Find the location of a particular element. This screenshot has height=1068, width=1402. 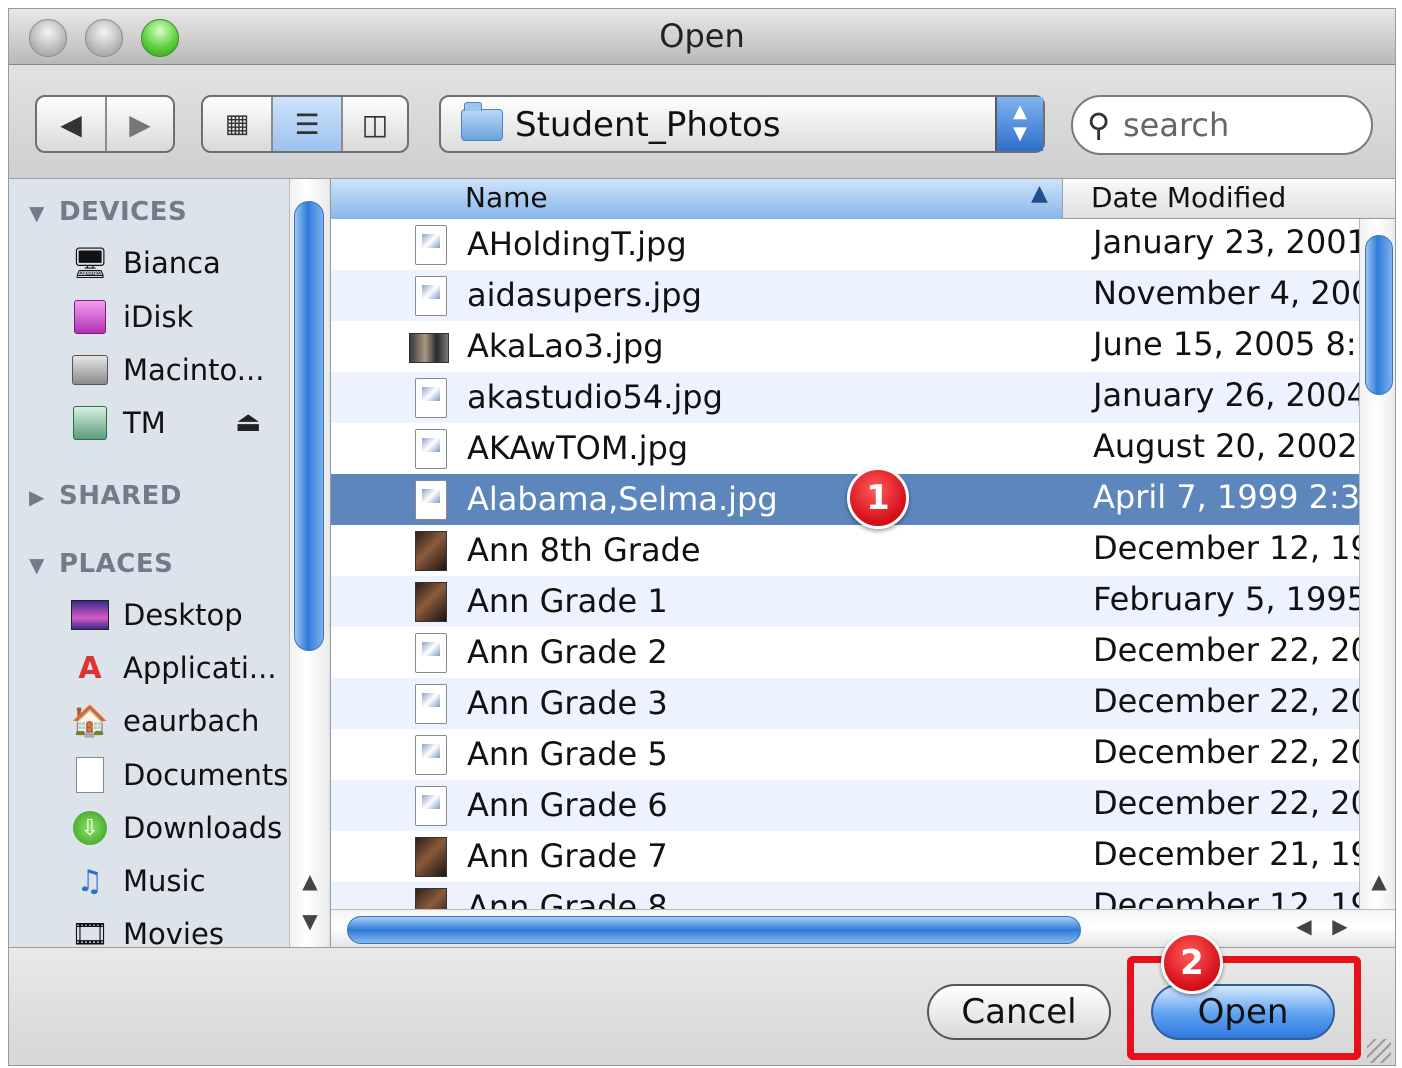

disclosure-open-icon: ▼ is located at coordinates (37, 565).